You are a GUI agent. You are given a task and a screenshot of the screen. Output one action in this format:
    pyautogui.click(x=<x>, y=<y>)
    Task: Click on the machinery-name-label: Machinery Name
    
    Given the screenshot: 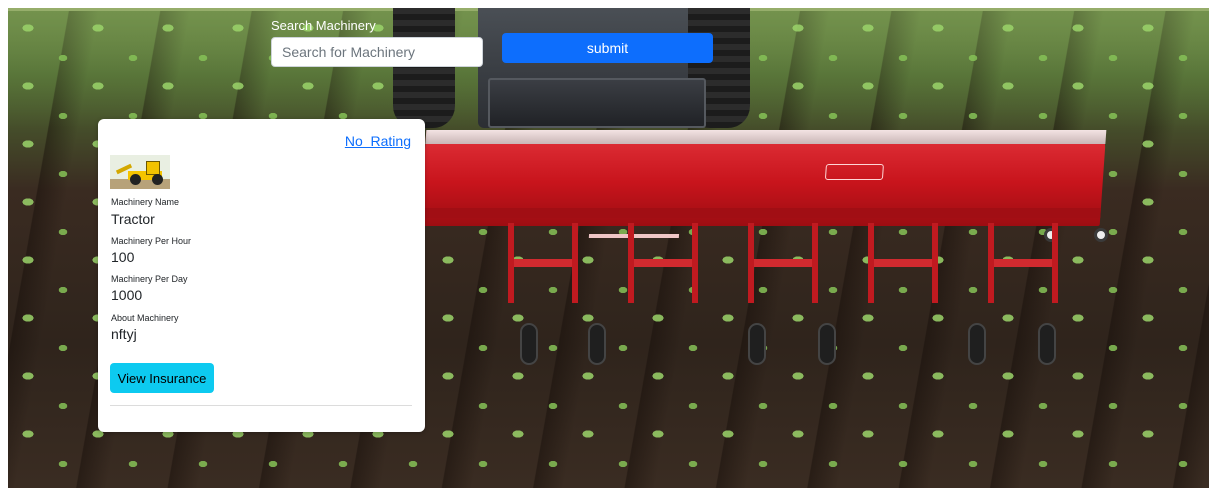 What is the action you would take?
    pyautogui.click(x=145, y=202)
    